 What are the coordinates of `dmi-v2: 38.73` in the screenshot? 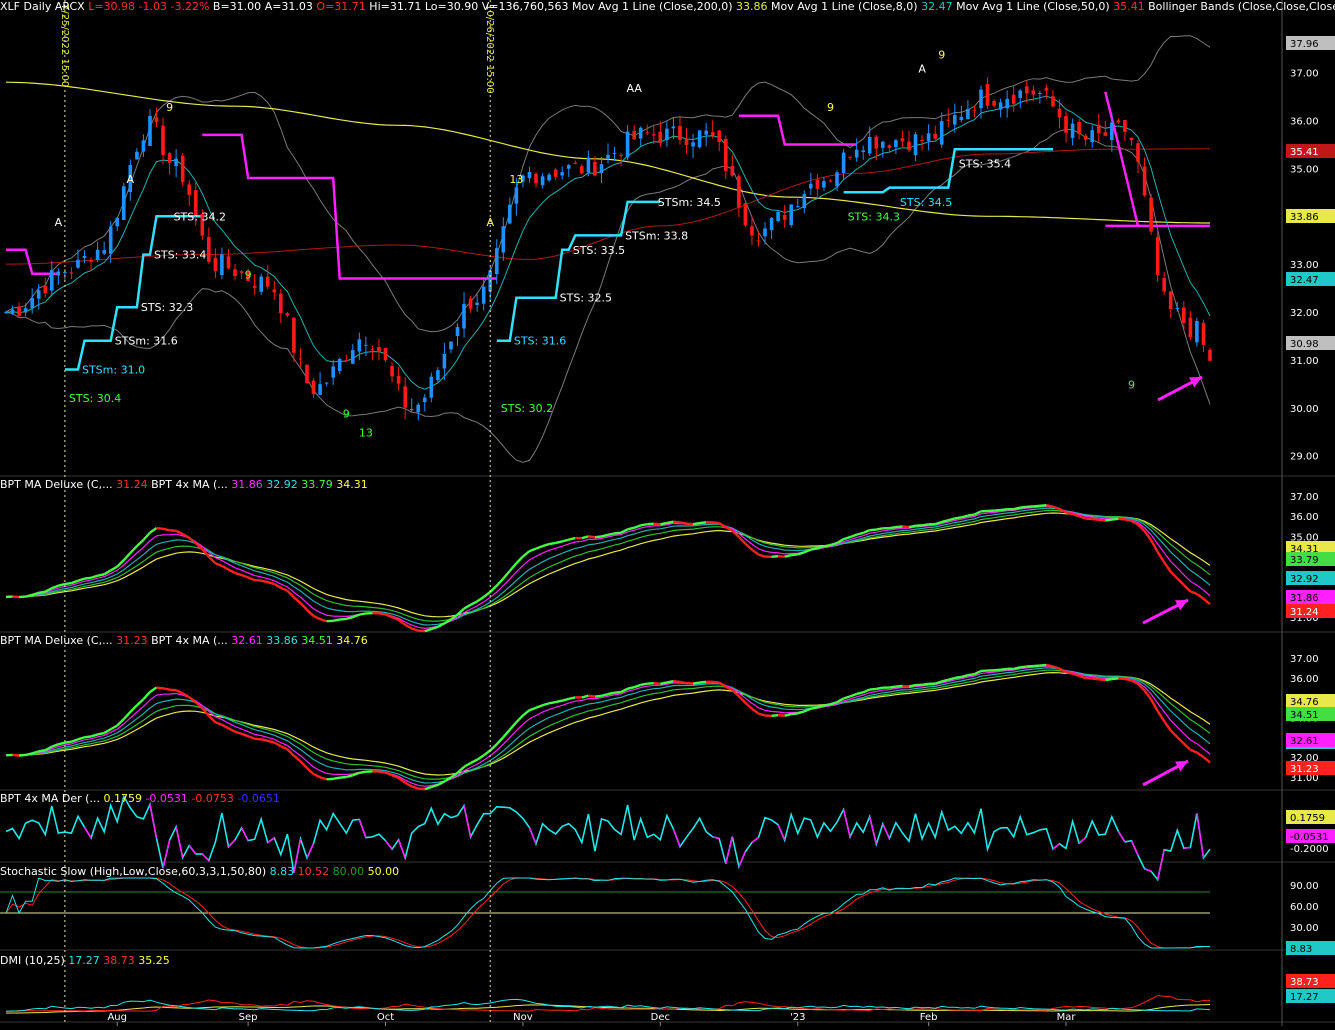 It's located at (119, 960).